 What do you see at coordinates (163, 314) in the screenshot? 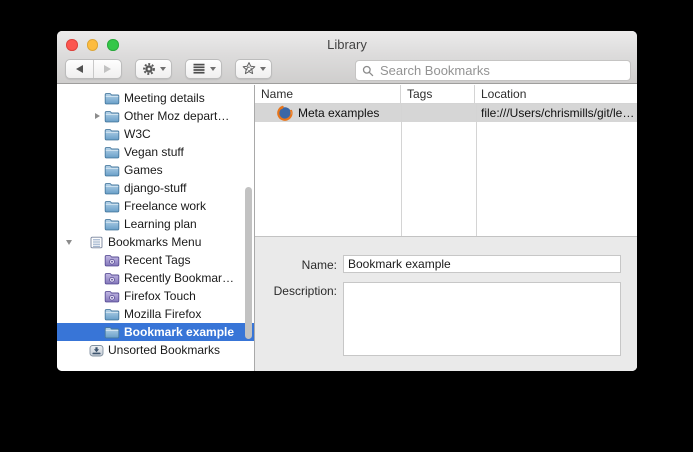
I see `sidebar-item-label: Mozilla Firefox` at bounding box center [163, 314].